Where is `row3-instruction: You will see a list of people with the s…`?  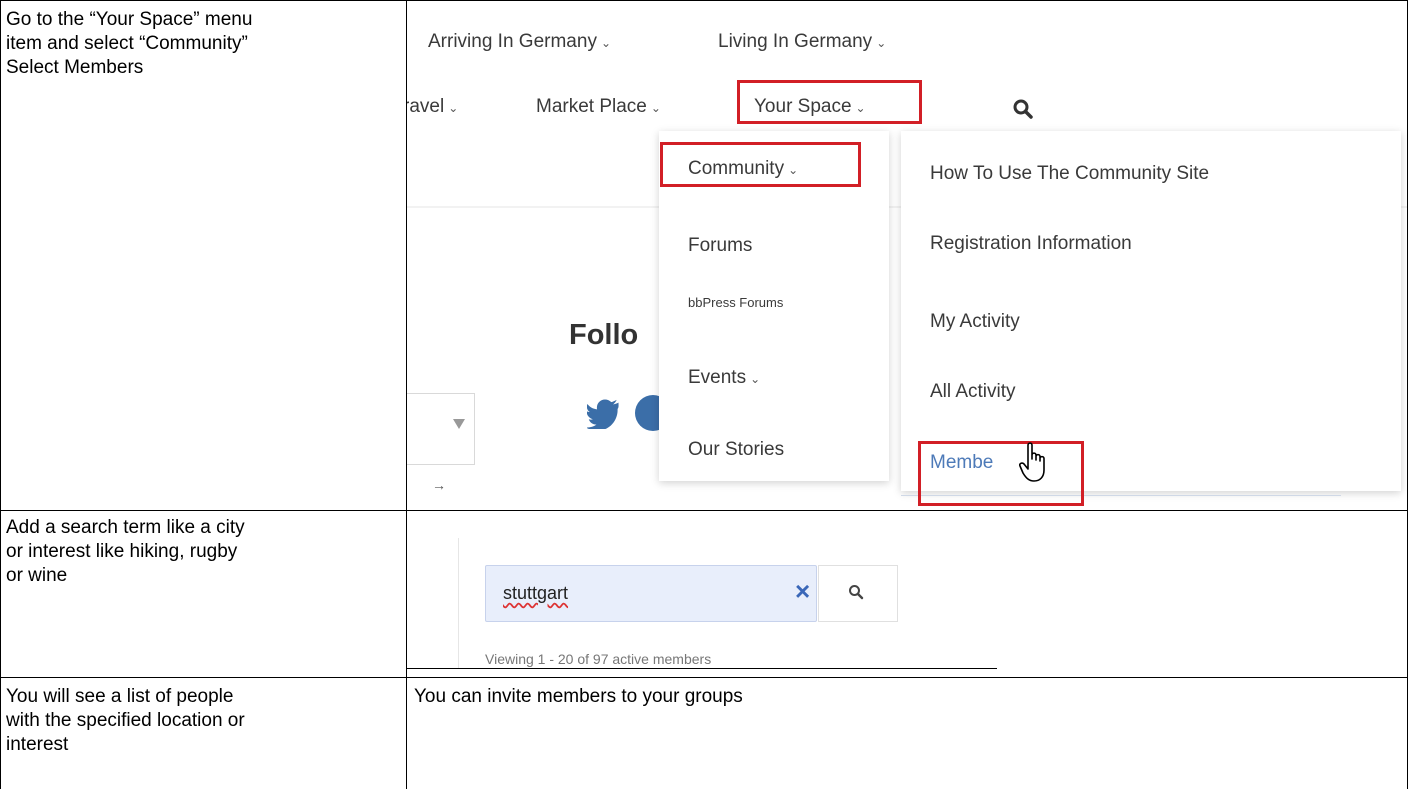
row3-instruction: You will see a list of people with the s… is located at coordinates (125, 721).